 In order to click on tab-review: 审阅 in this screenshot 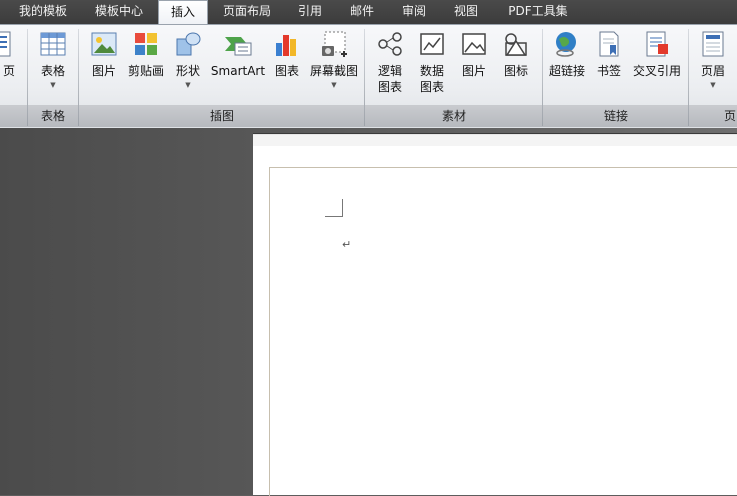, I will do `click(414, 12)`.